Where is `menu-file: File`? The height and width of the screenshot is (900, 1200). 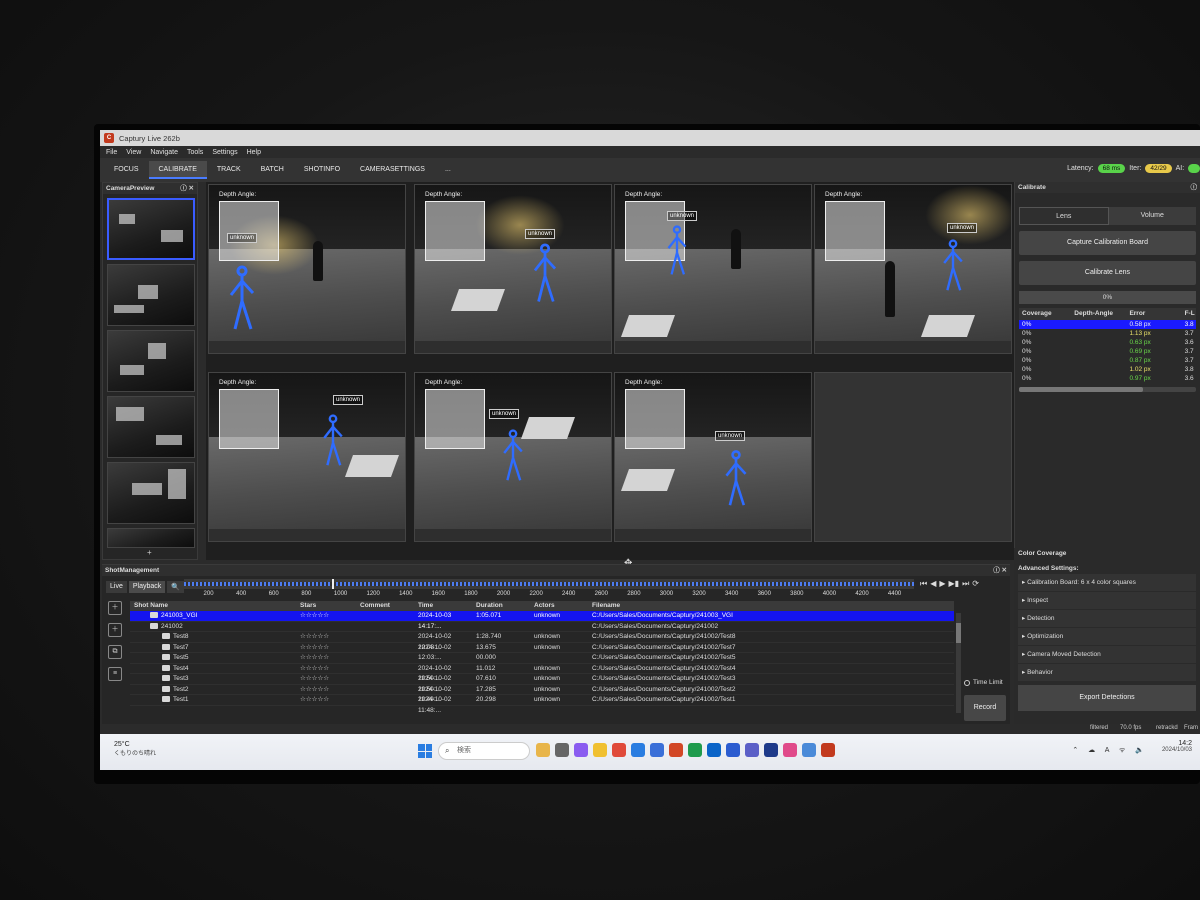
menu-file: File is located at coordinates (111, 152).